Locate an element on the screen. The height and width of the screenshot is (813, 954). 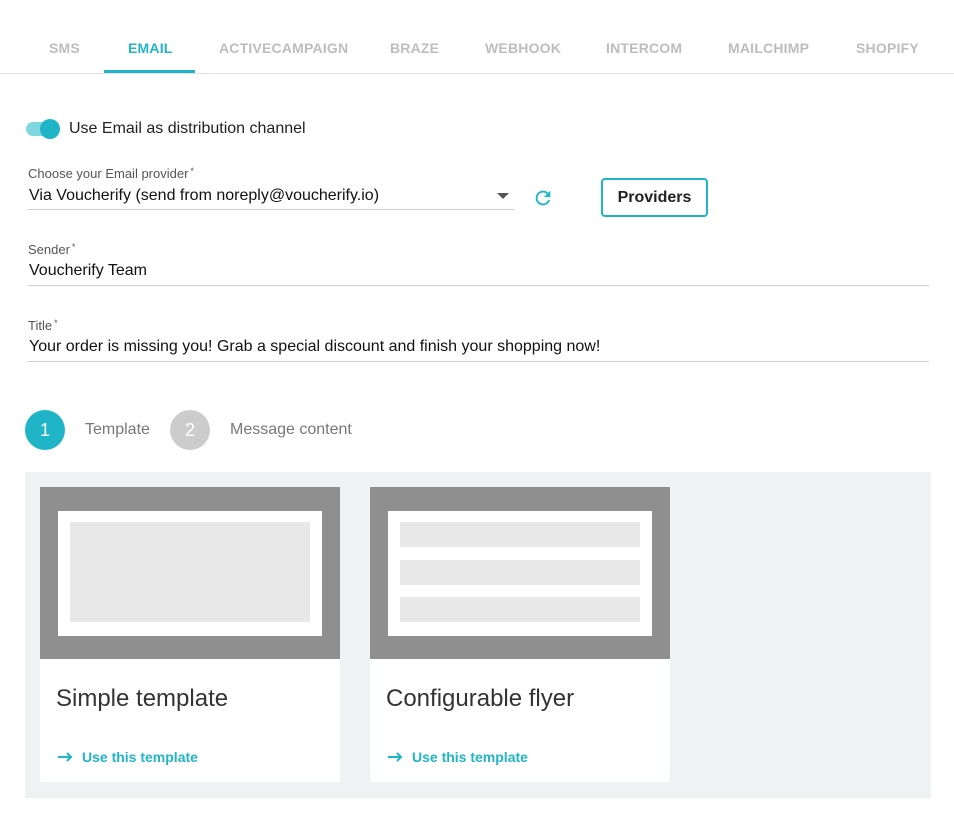
provider-underline is located at coordinates (271, 209).